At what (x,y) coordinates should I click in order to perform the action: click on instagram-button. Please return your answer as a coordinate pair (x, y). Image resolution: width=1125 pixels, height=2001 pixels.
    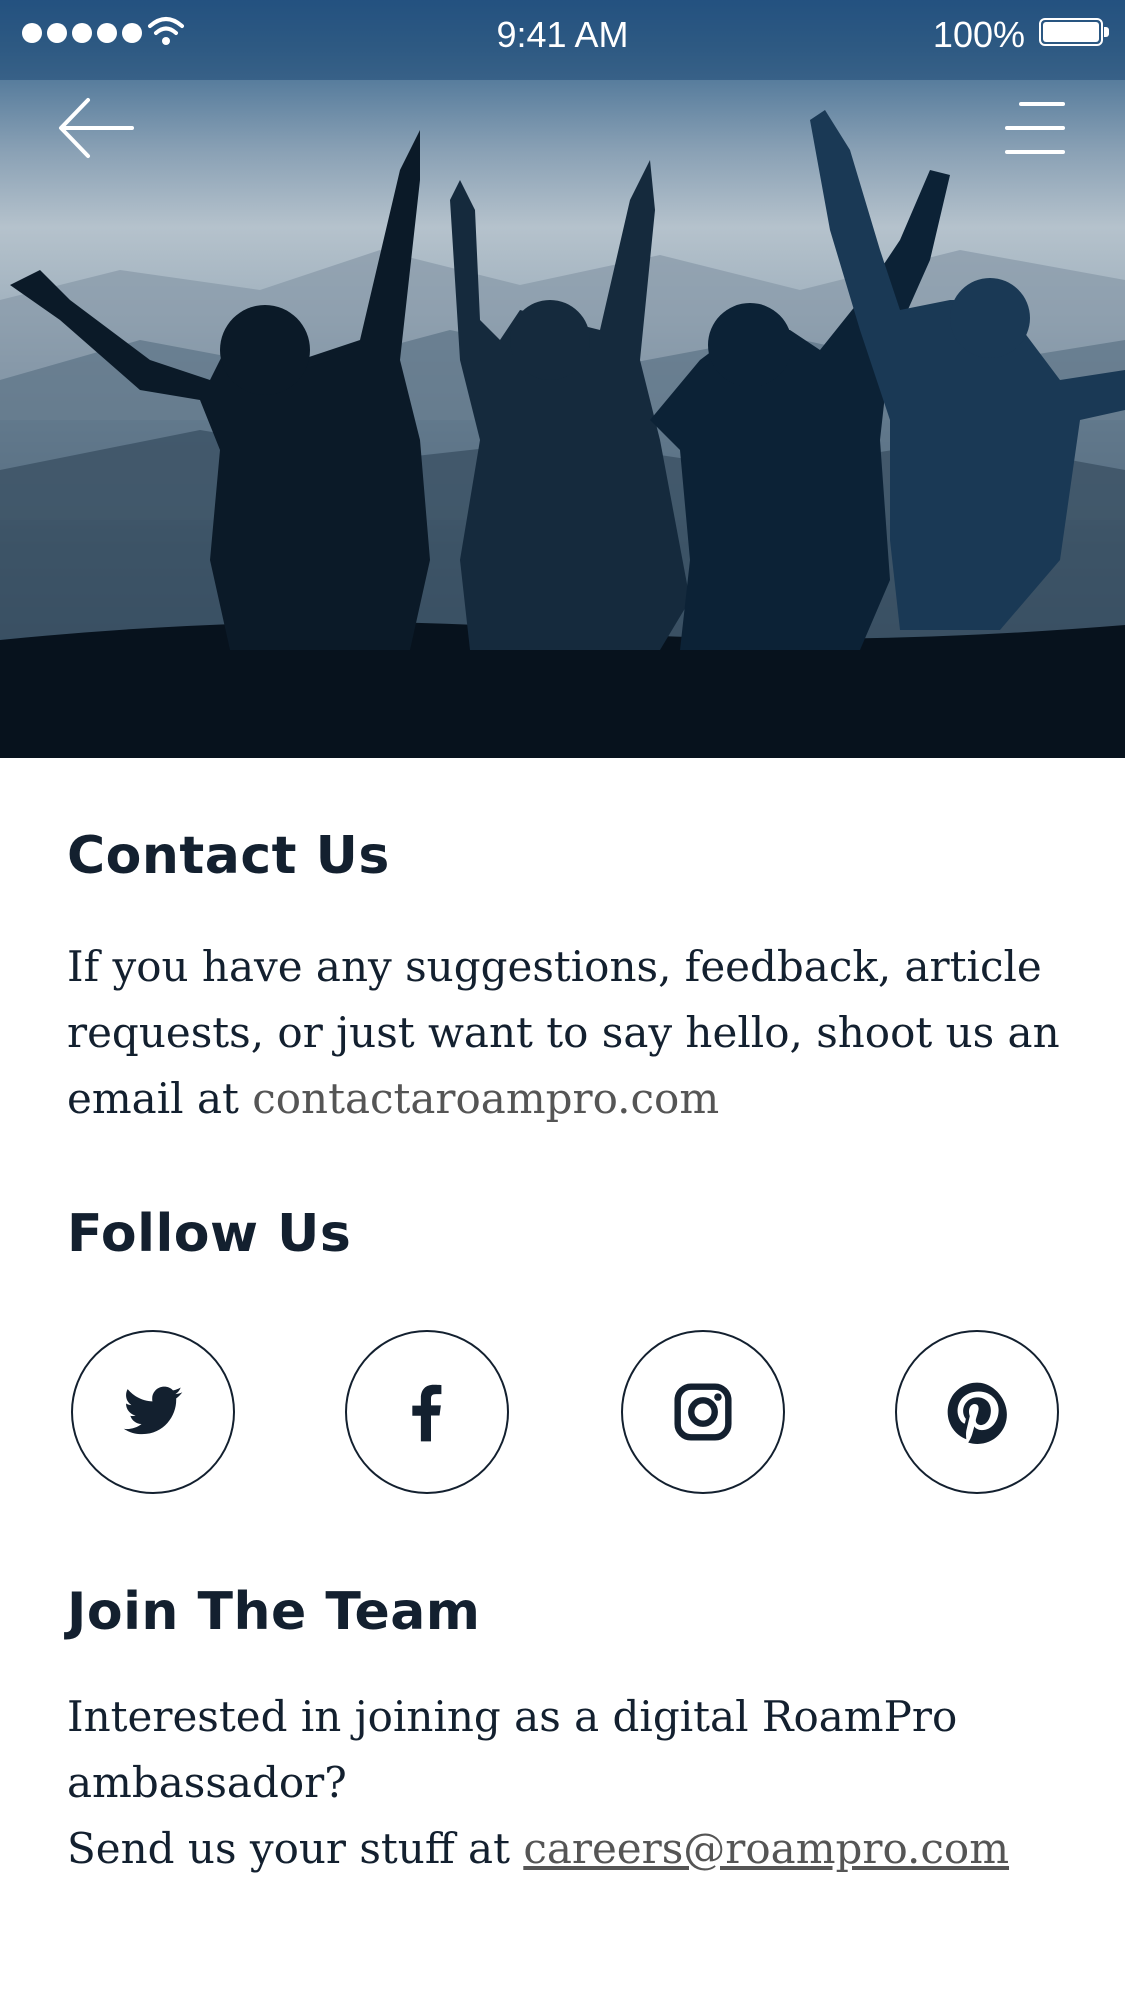
    Looking at the image, I should click on (703, 1412).